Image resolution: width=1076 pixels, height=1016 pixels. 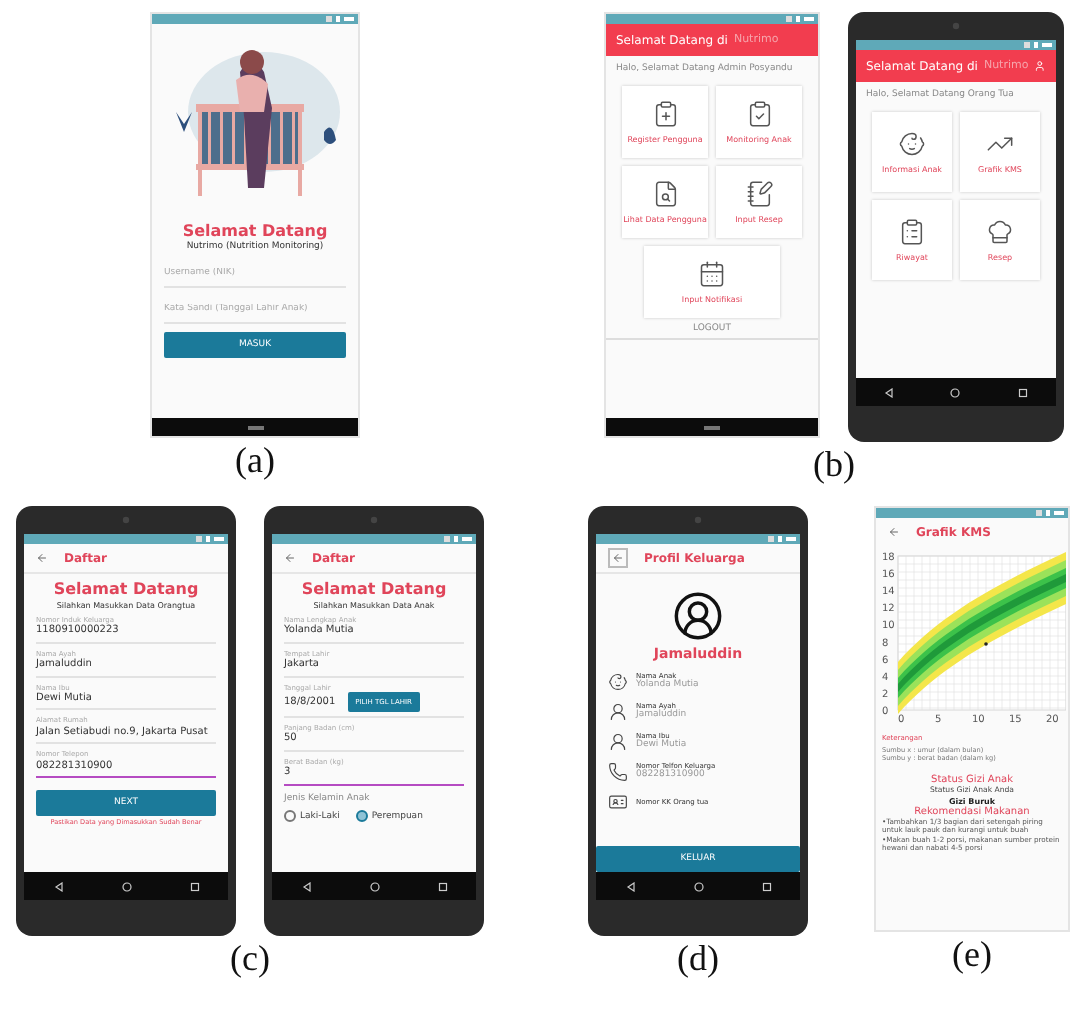 What do you see at coordinates (250, 958) in the screenshot?
I see `figure-caption: (c)` at bounding box center [250, 958].